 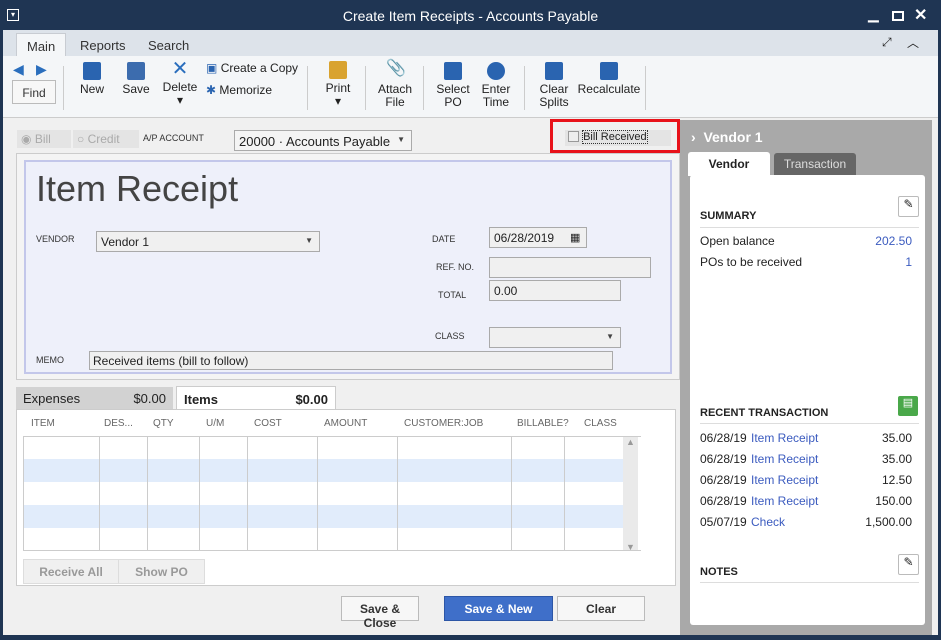 I want to click on items-label: Items, so click(x=201, y=399).